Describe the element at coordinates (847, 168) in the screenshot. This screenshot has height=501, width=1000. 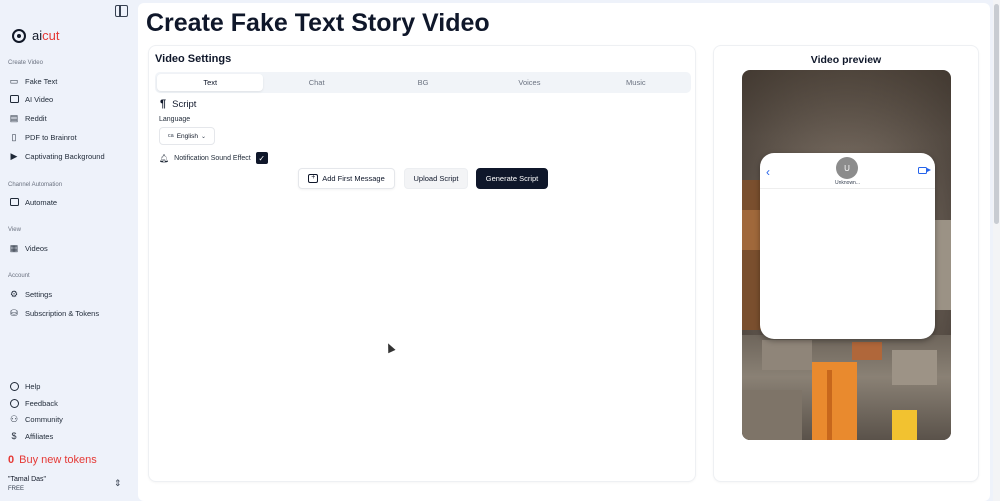
I see `contact-avatar: U` at that location.